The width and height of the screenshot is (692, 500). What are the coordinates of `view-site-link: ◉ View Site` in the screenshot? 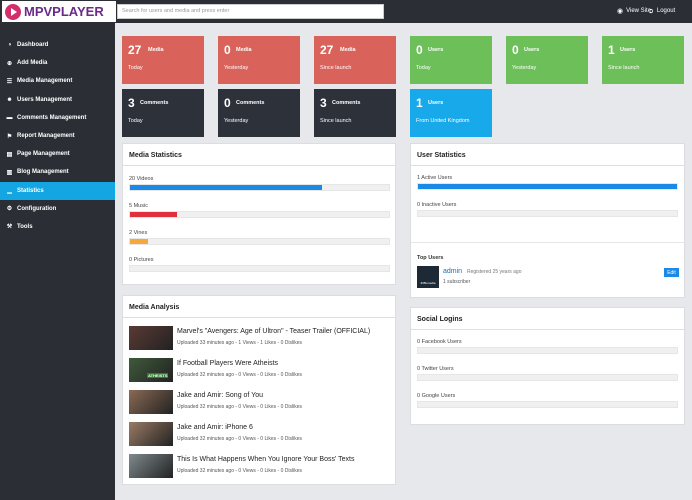 It's located at (634, 11).